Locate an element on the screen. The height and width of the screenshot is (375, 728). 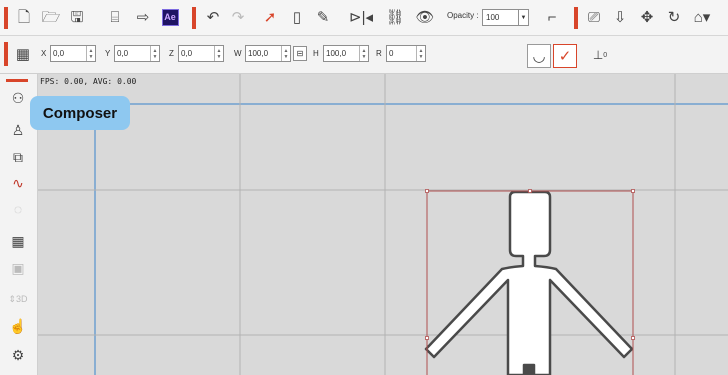
export-icon: ⇨ is located at coordinates (143, 17).